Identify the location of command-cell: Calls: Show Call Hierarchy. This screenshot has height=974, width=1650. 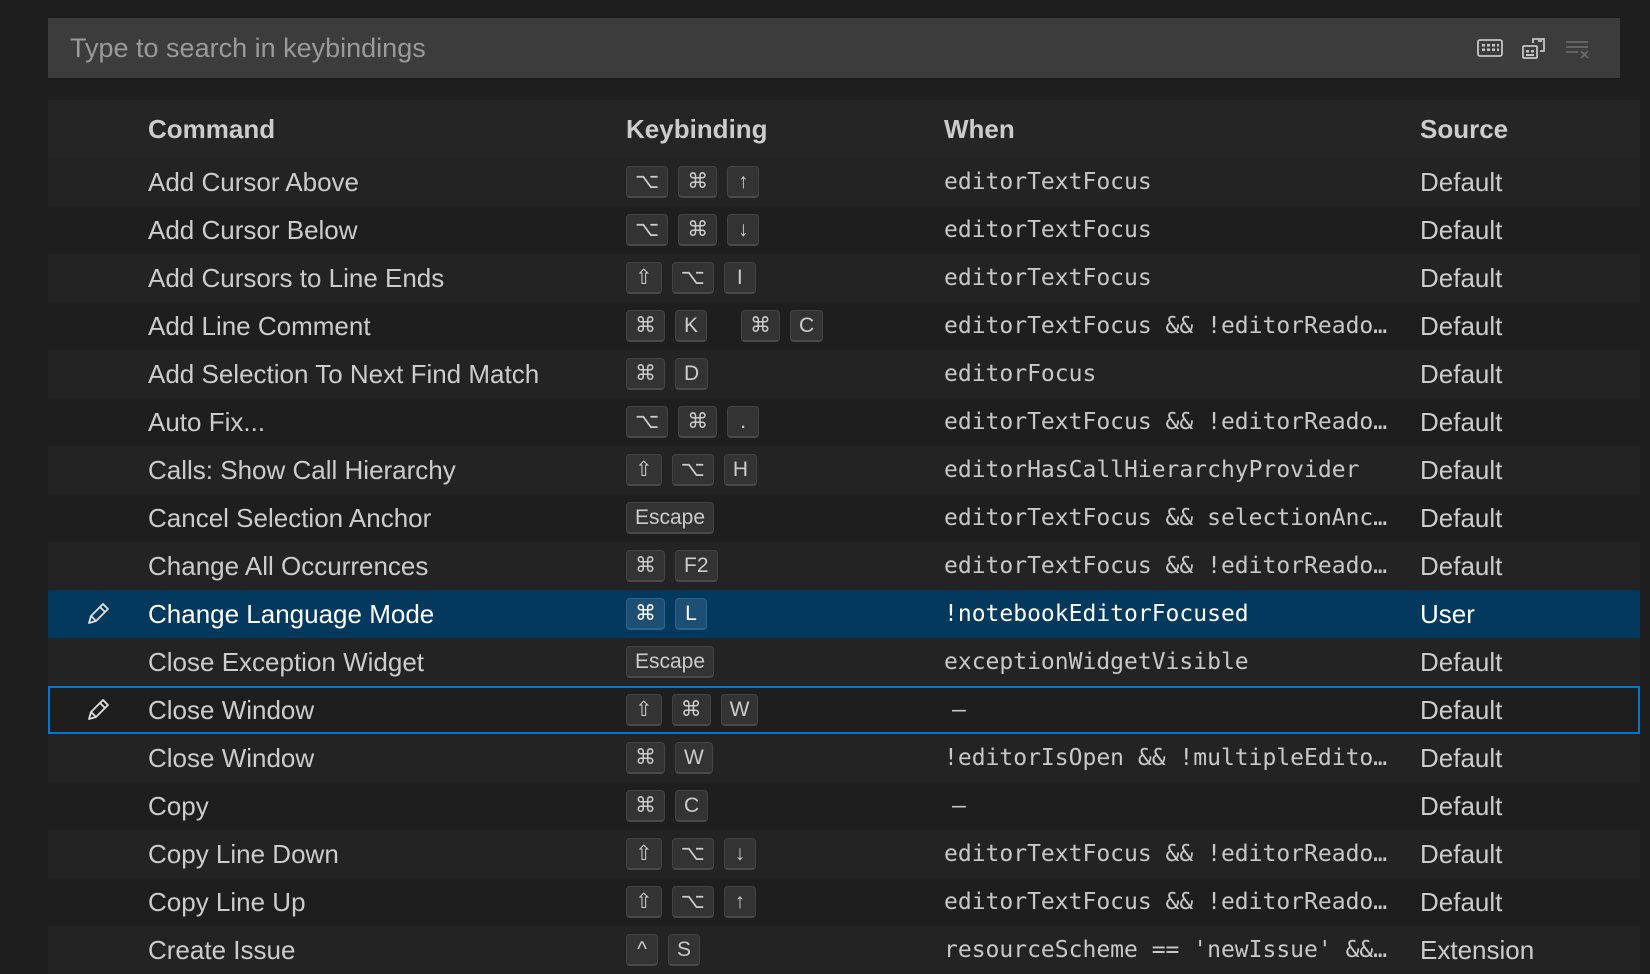
(302, 469).